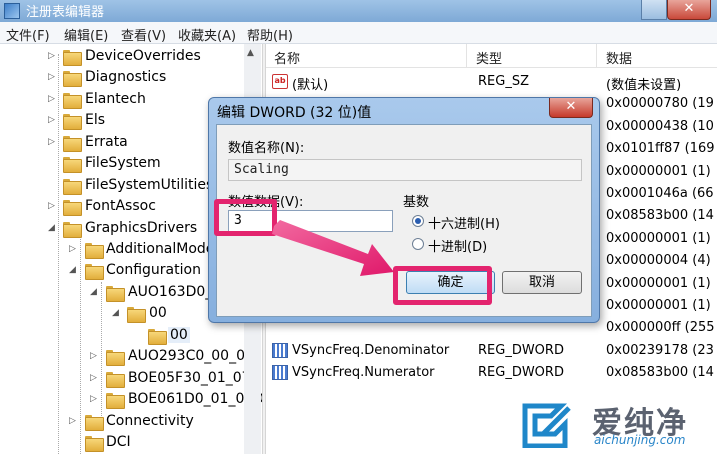 This screenshot has height=454, width=717. What do you see at coordinates (546, 425) in the screenshot?
I see `aichunjing-logo-icon` at bounding box center [546, 425].